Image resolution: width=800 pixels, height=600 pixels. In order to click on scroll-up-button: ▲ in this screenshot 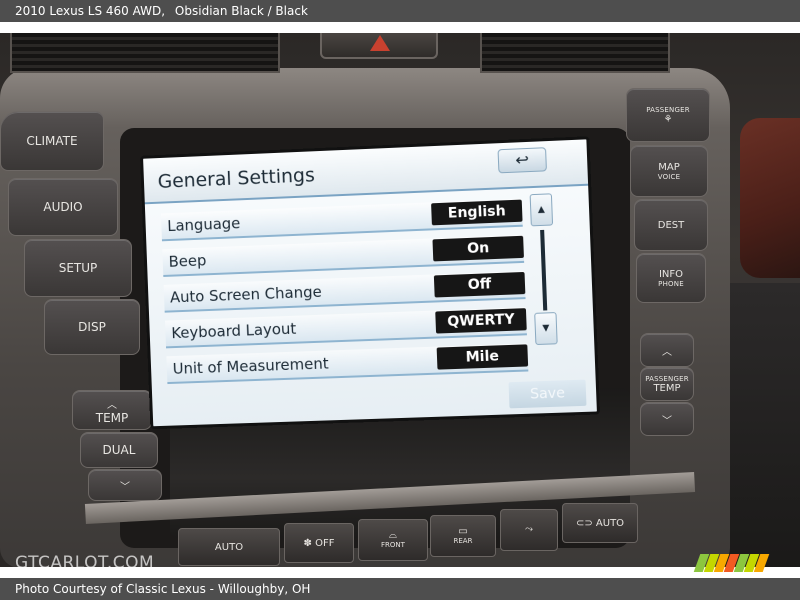, I will do `click(541, 210)`.